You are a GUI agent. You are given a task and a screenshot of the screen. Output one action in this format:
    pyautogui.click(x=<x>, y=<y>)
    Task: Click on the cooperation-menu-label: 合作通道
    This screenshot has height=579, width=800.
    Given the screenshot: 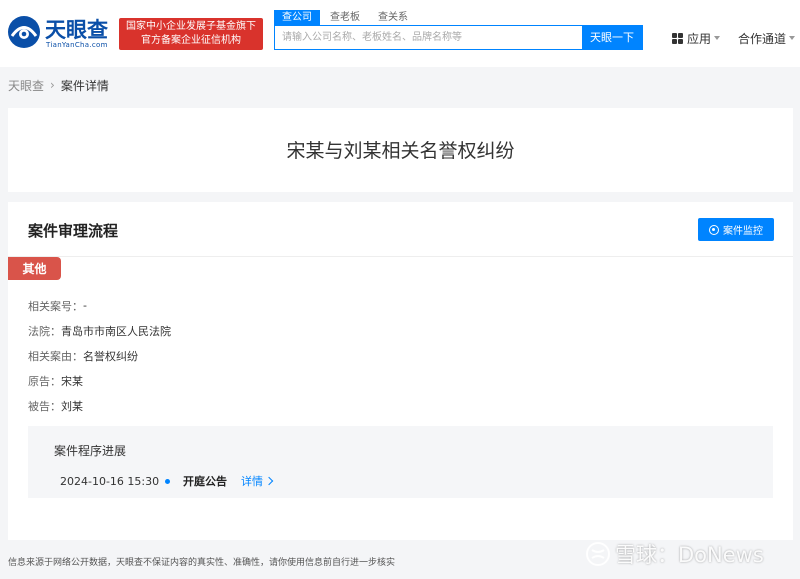 What is the action you would take?
    pyautogui.click(x=762, y=38)
    